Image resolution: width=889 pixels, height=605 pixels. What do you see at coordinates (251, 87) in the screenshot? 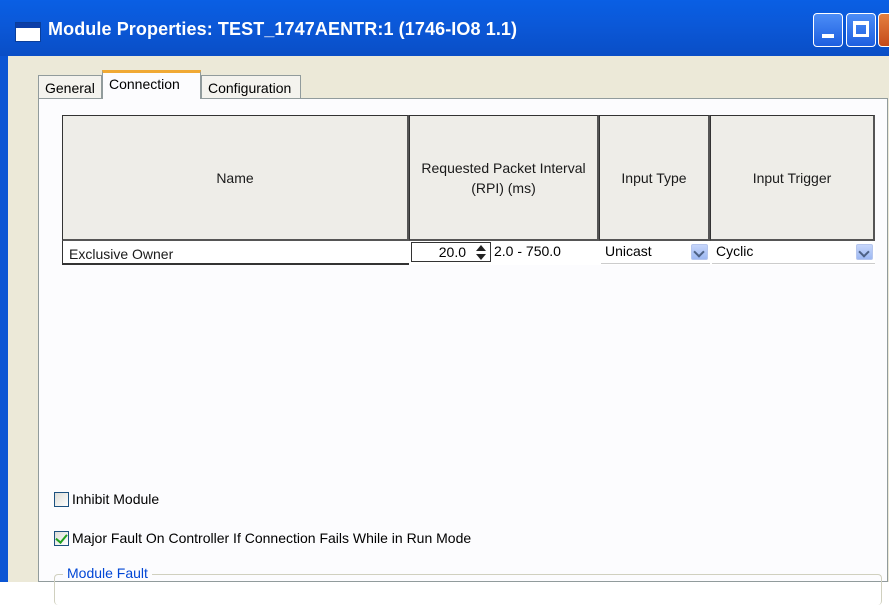
I see `tab-configuration: Configuration` at bounding box center [251, 87].